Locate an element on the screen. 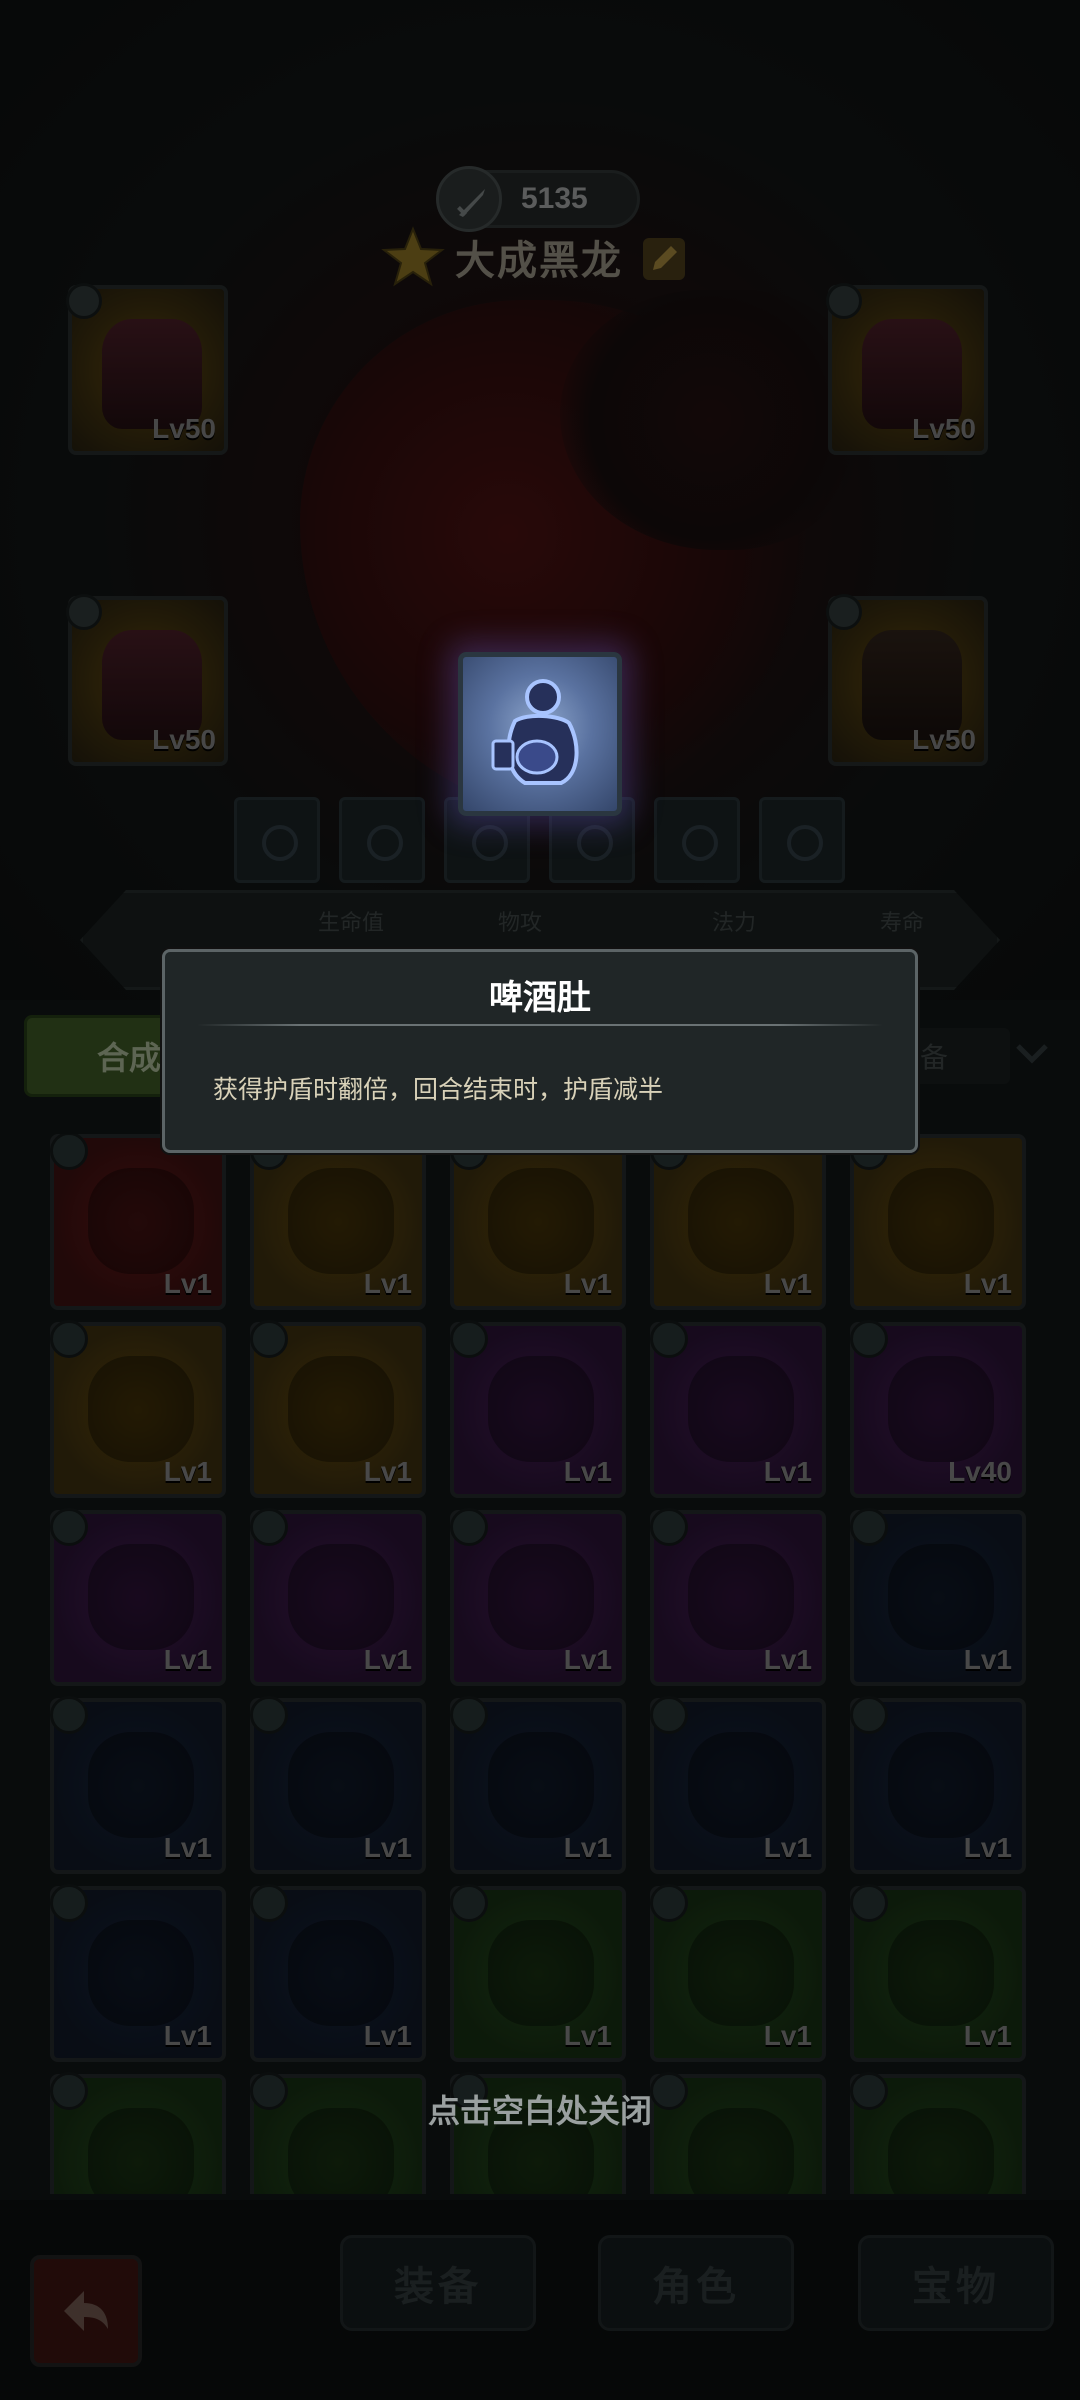  tab-character: 角色 is located at coordinates (696, 2283).